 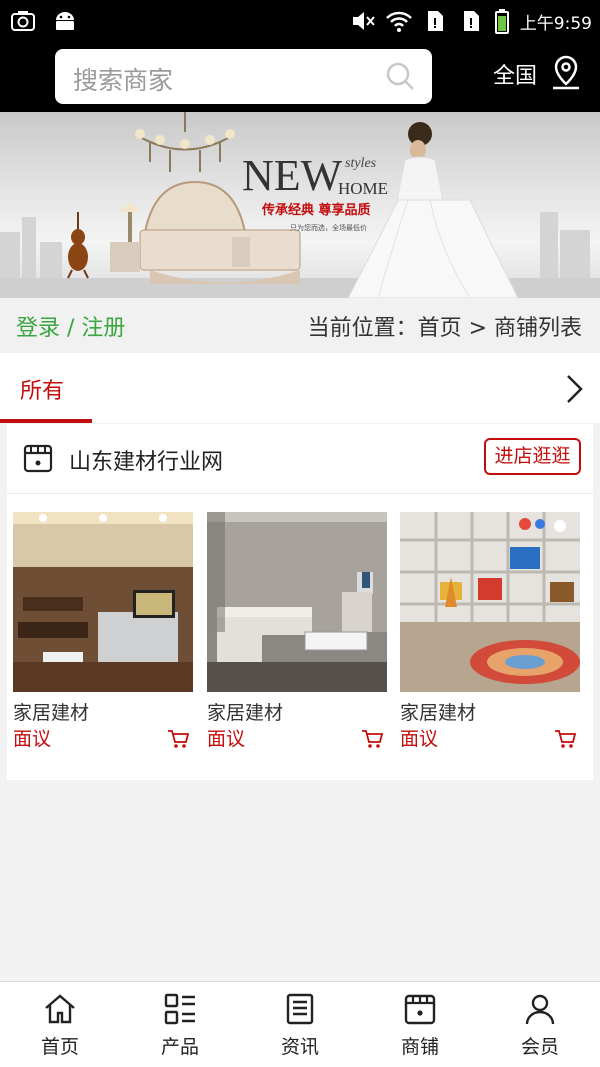 I want to click on enter-store-button: 进店逛逛, so click(x=532, y=456).